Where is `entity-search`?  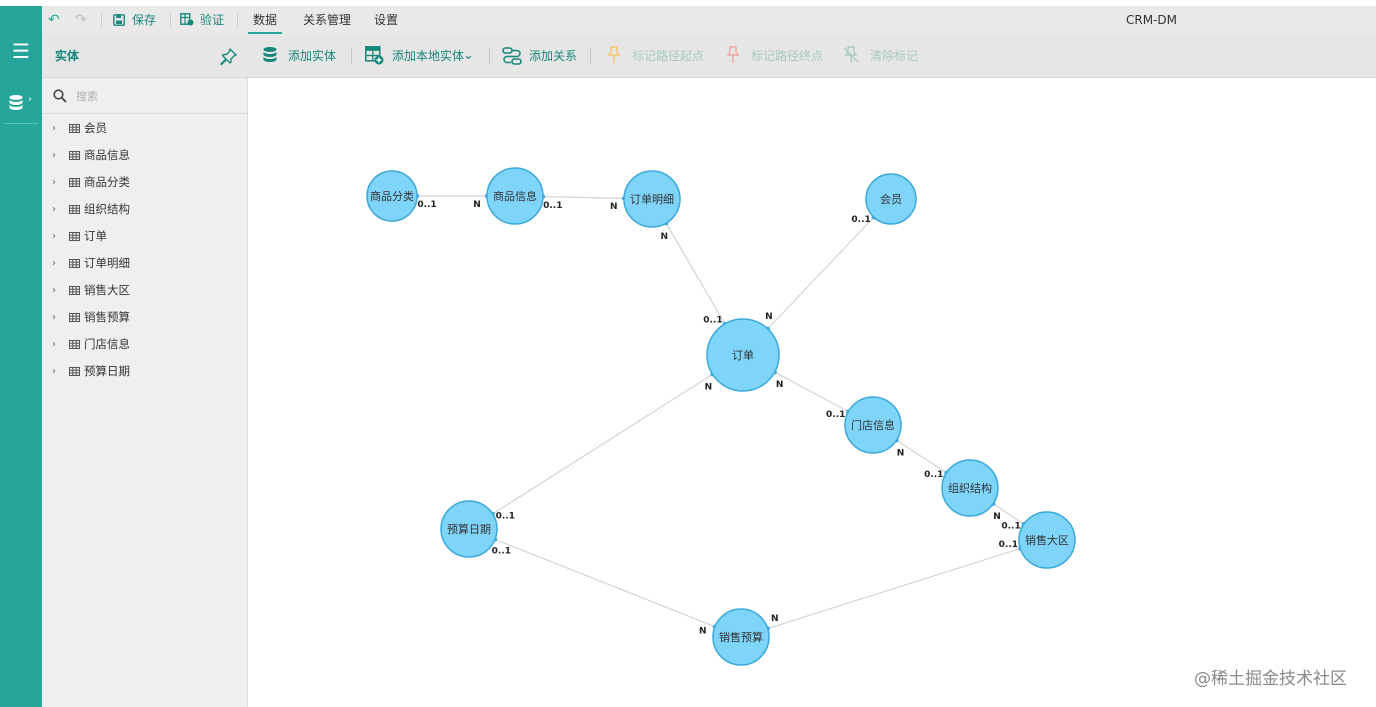
entity-search is located at coordinates (145, 96).